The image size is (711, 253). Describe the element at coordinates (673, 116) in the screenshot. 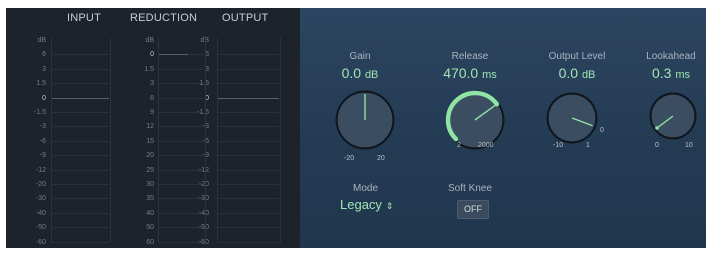

I see `lookahead-knob` at that location.